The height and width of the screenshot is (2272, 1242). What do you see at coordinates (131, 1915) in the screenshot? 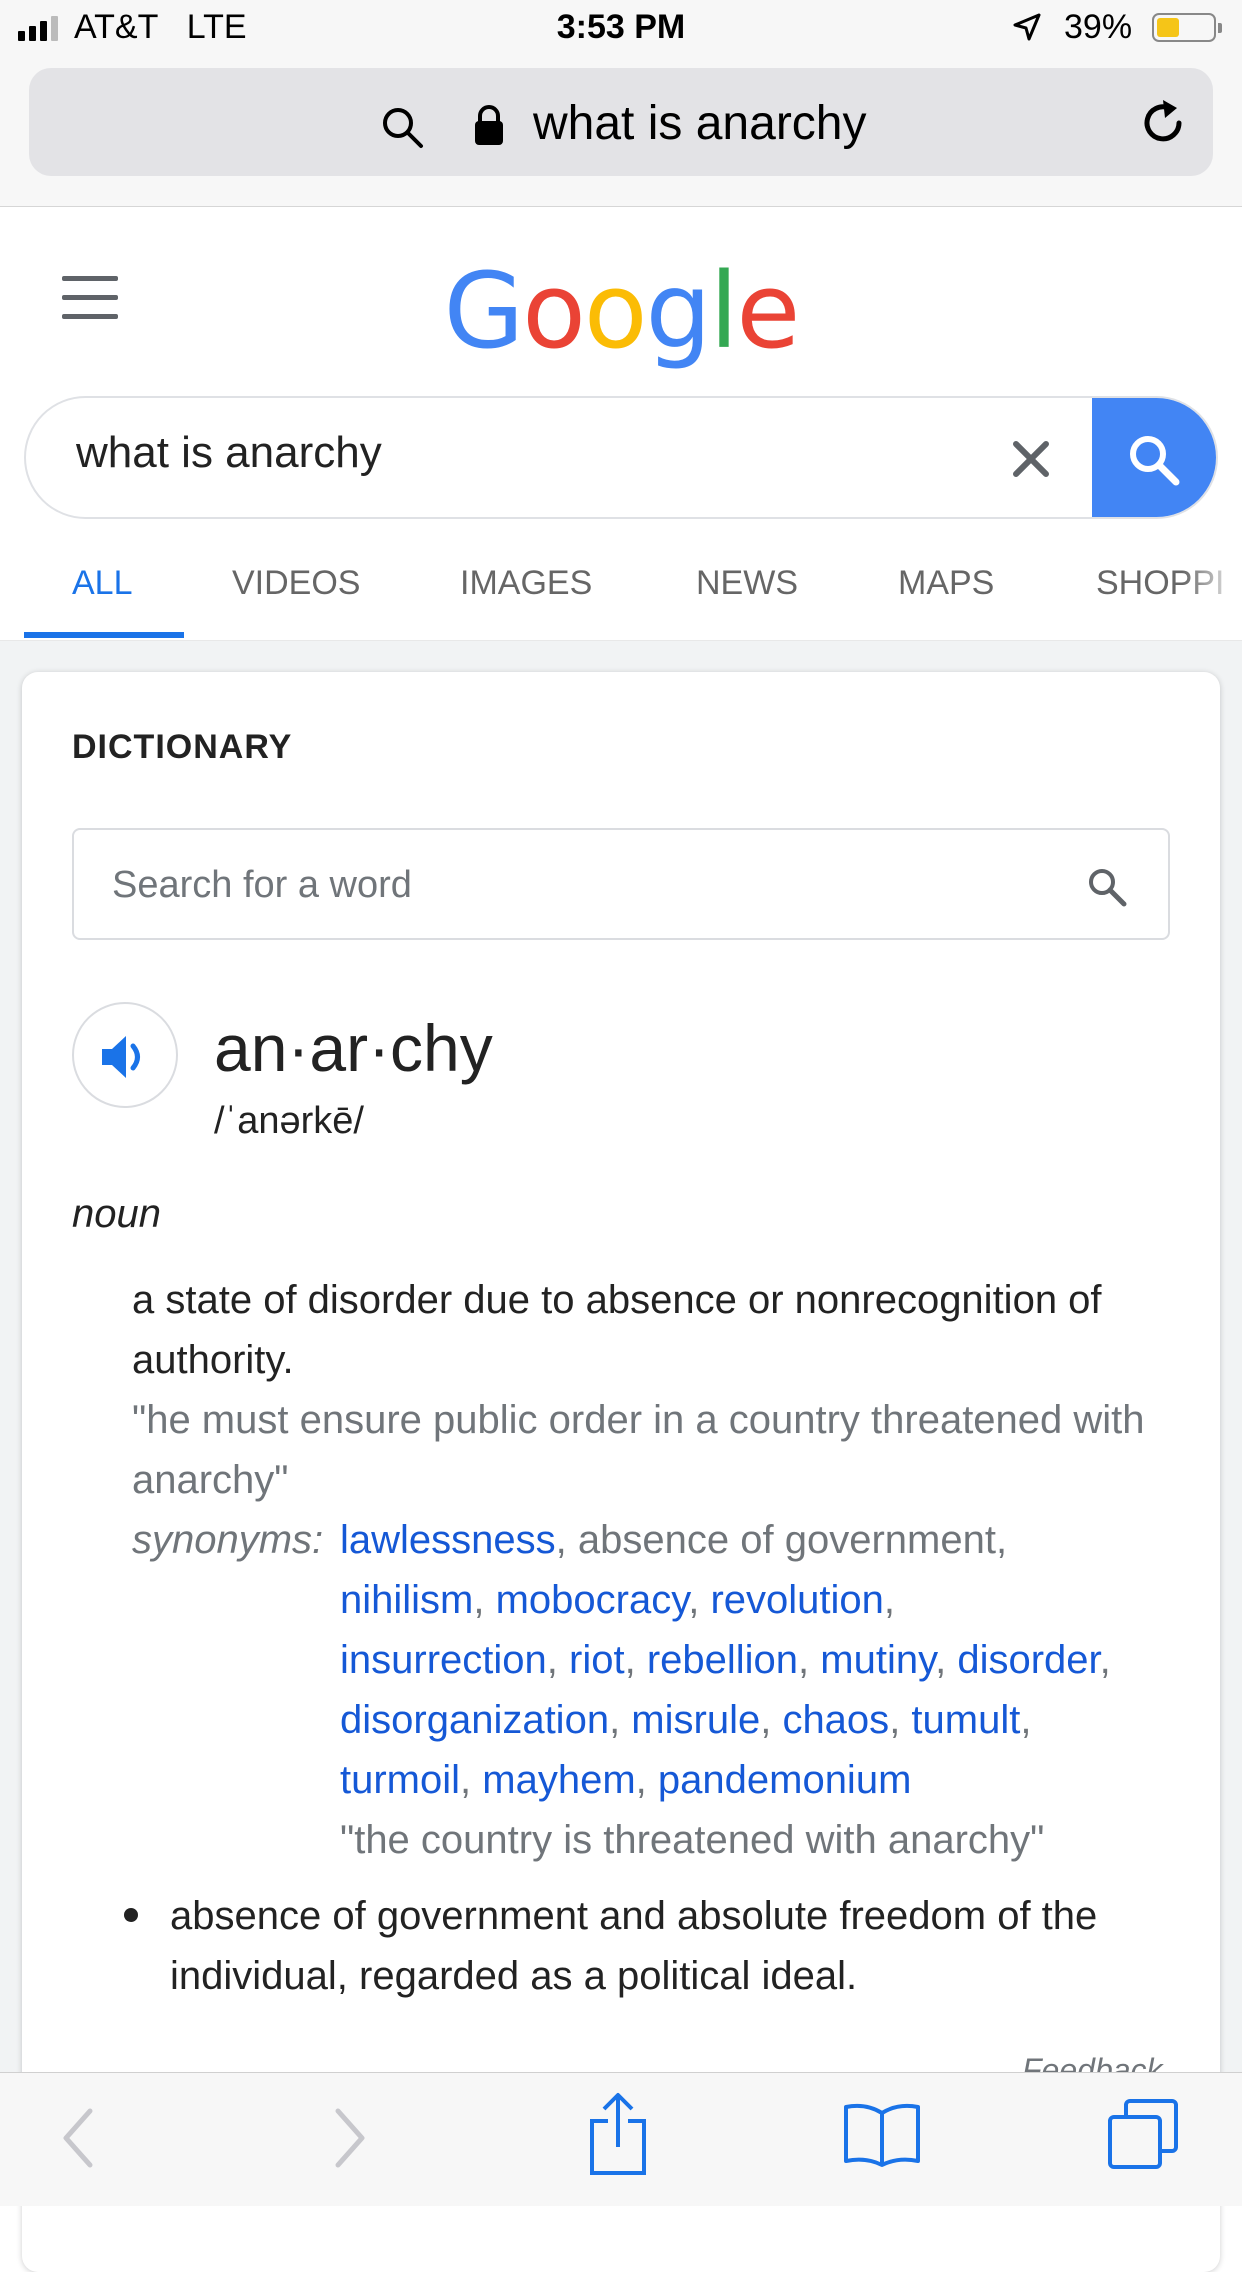
I see `bullet` at bounding box center [131, 1915].